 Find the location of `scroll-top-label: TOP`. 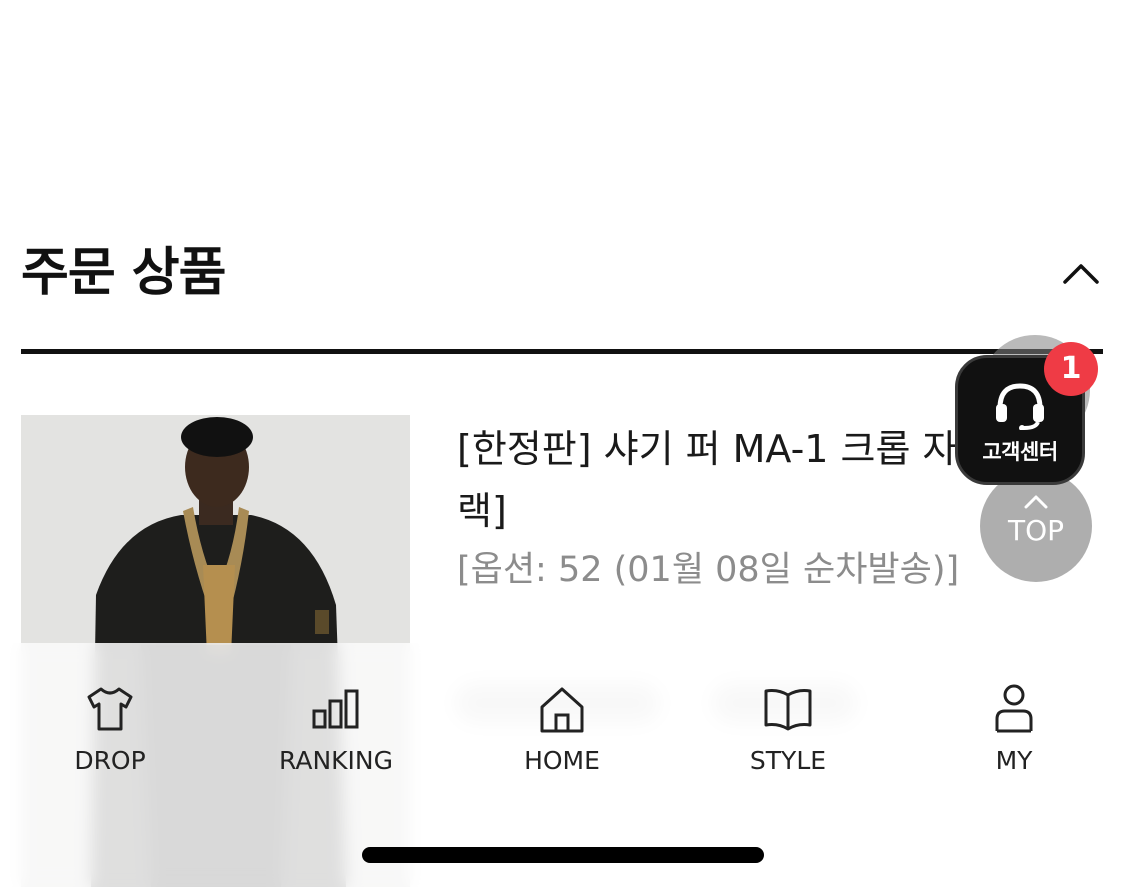

scroll-top-label: TOP is located at coordinates (1036, 530).